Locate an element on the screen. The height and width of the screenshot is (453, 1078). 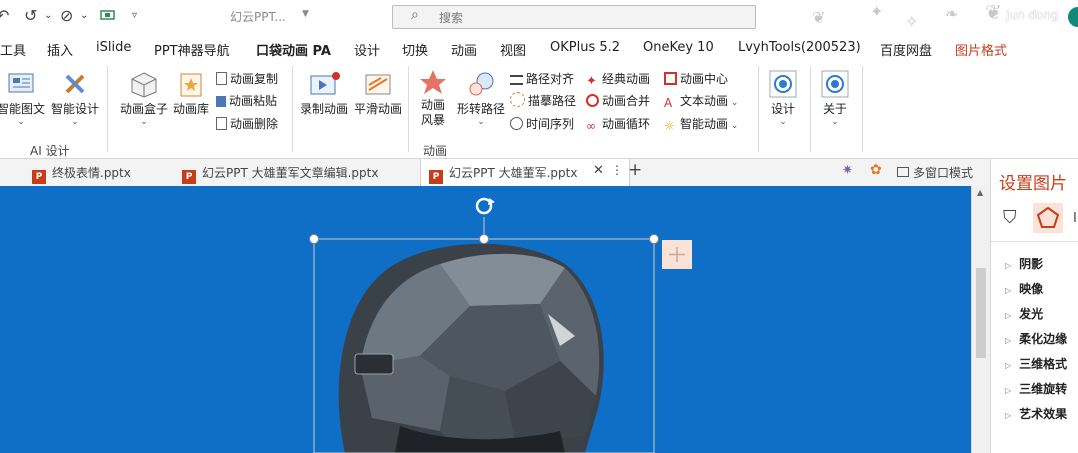
trace-path-button: 描摹路径 is located at coordinates (543, 100).